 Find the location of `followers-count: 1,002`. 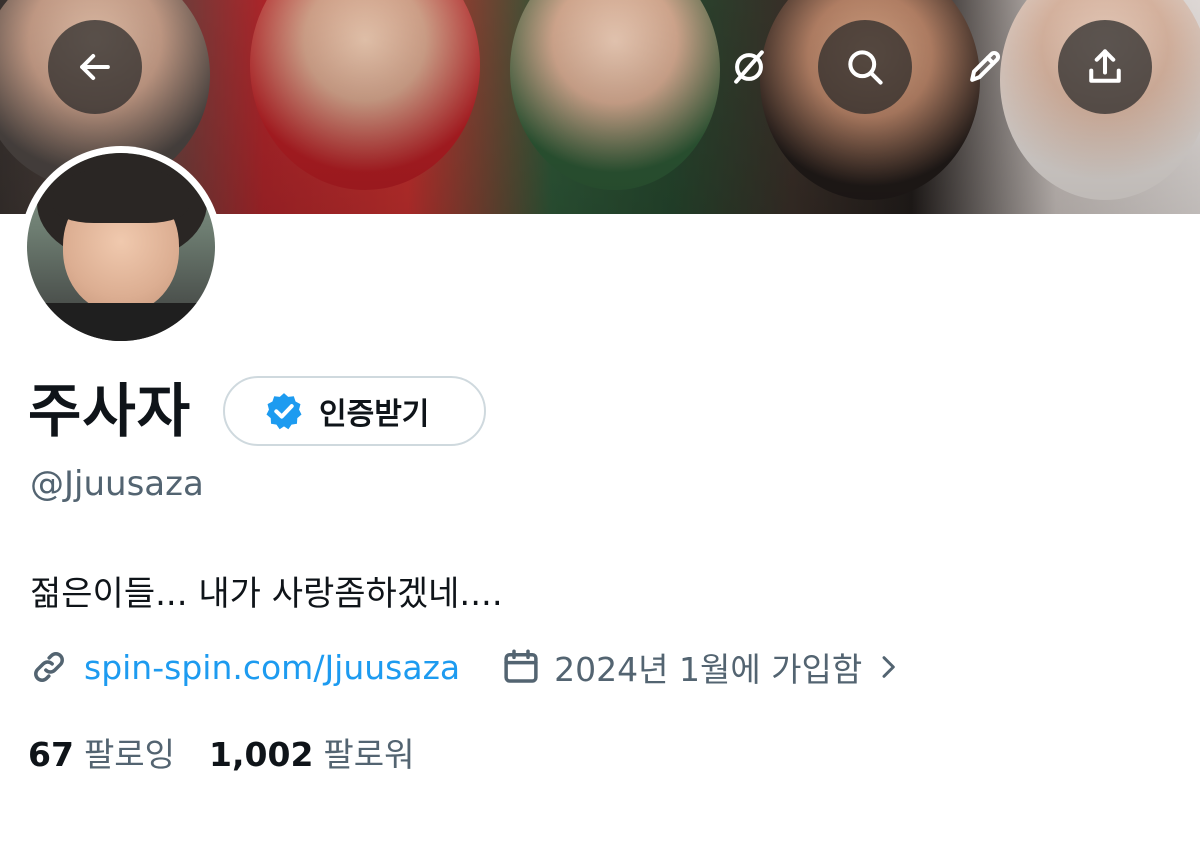

followers-count: 1,002 is located at coordinates (261, 754).